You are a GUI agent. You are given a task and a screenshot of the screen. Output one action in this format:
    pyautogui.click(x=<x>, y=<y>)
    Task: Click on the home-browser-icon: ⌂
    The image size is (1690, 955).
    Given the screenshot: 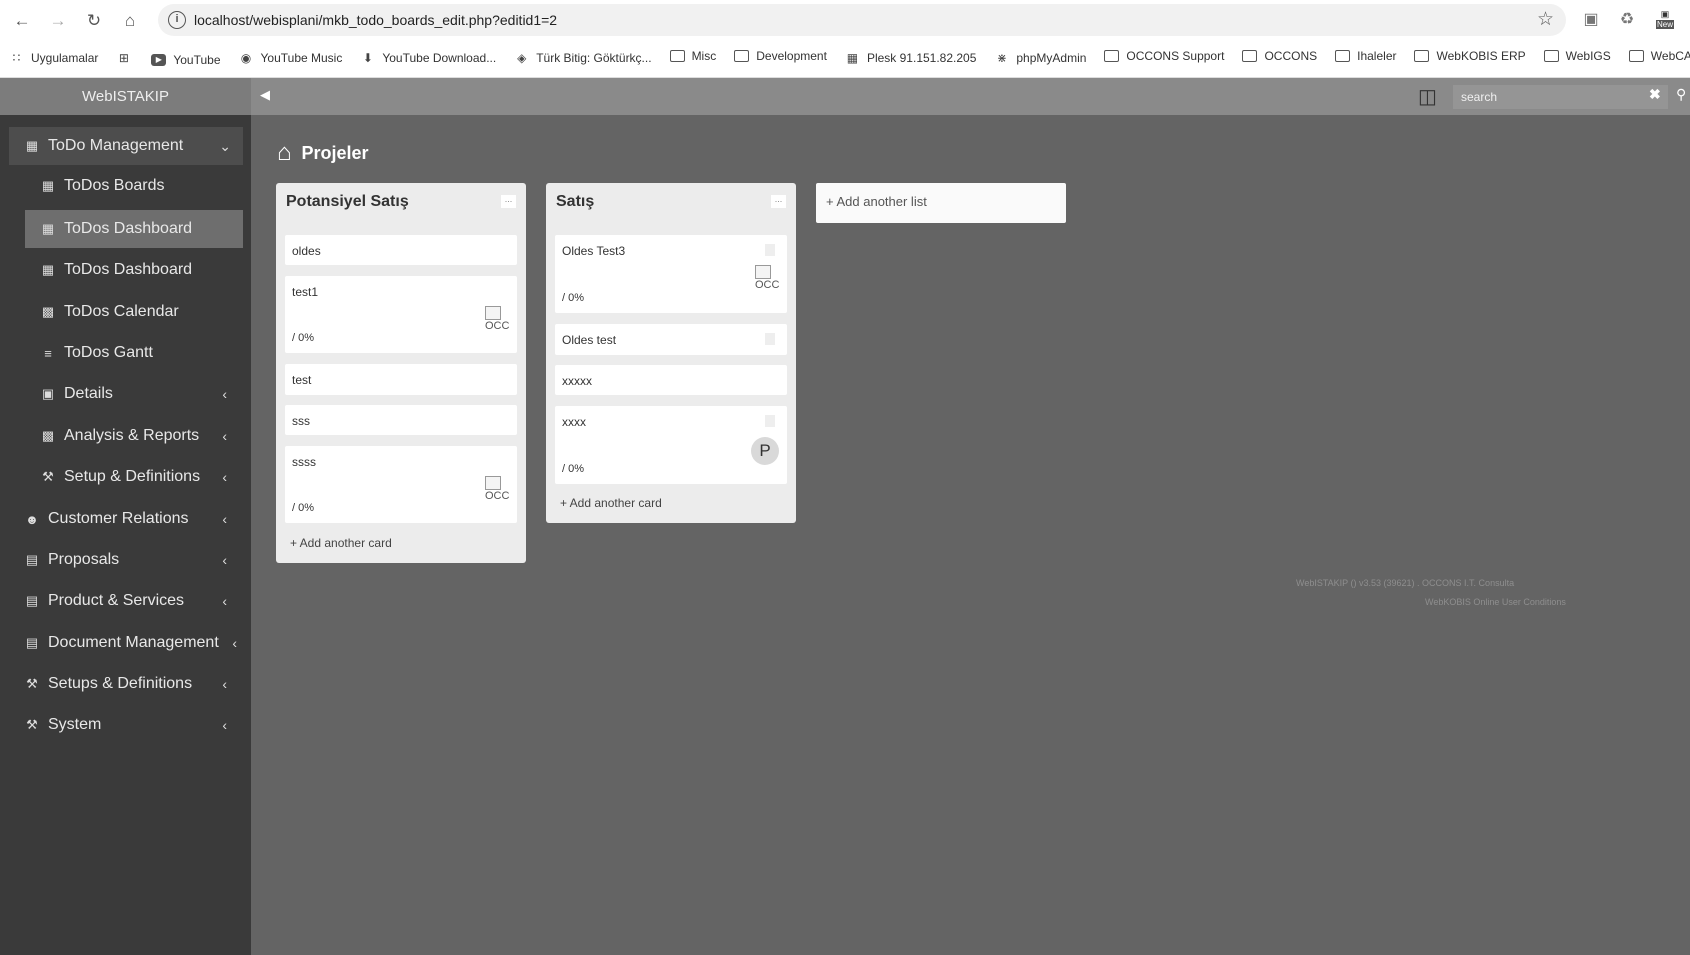 What is the action you would take?
    pyautogui.click(x=130, y=21)
    